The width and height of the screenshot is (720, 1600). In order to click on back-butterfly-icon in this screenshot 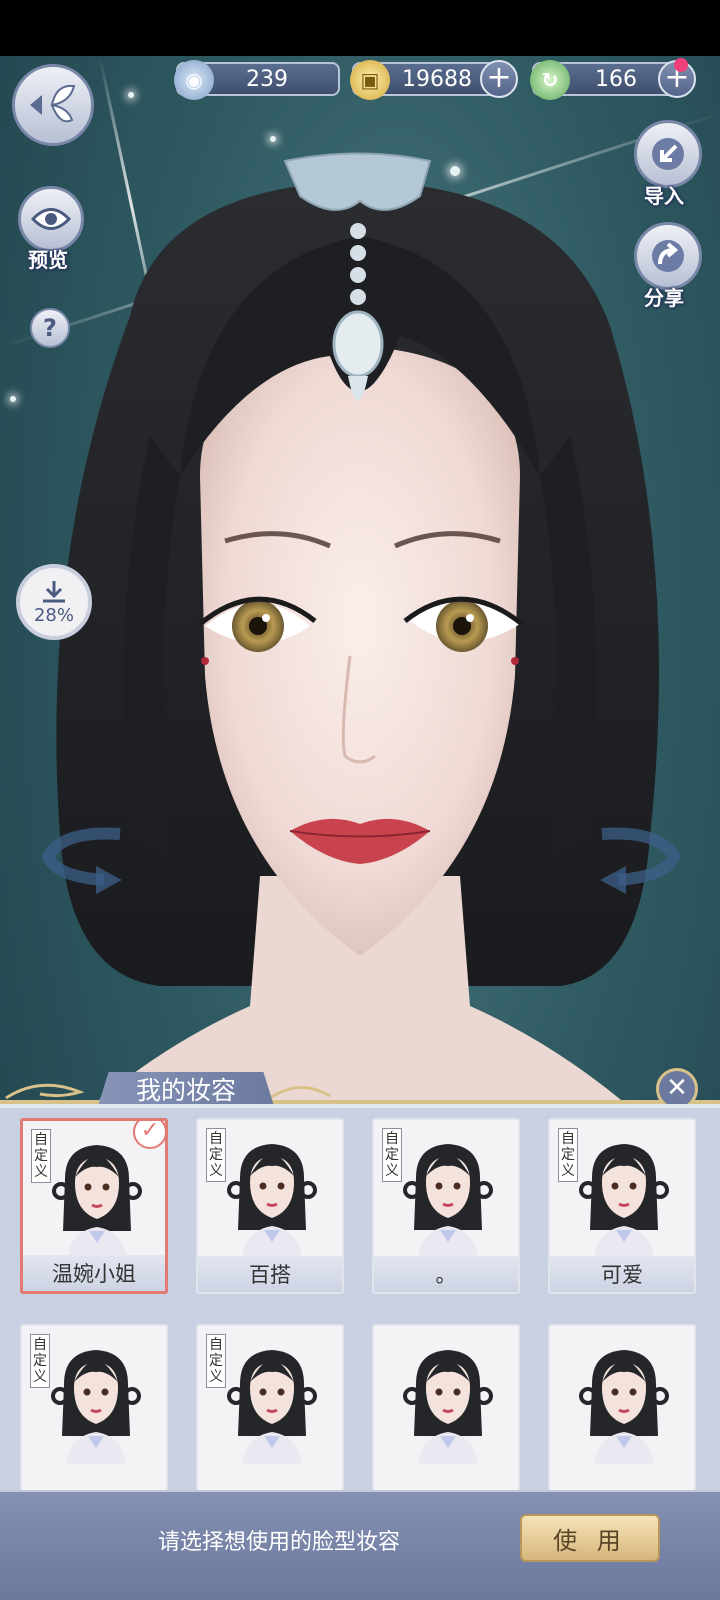, I will do `click(53, 103)`.